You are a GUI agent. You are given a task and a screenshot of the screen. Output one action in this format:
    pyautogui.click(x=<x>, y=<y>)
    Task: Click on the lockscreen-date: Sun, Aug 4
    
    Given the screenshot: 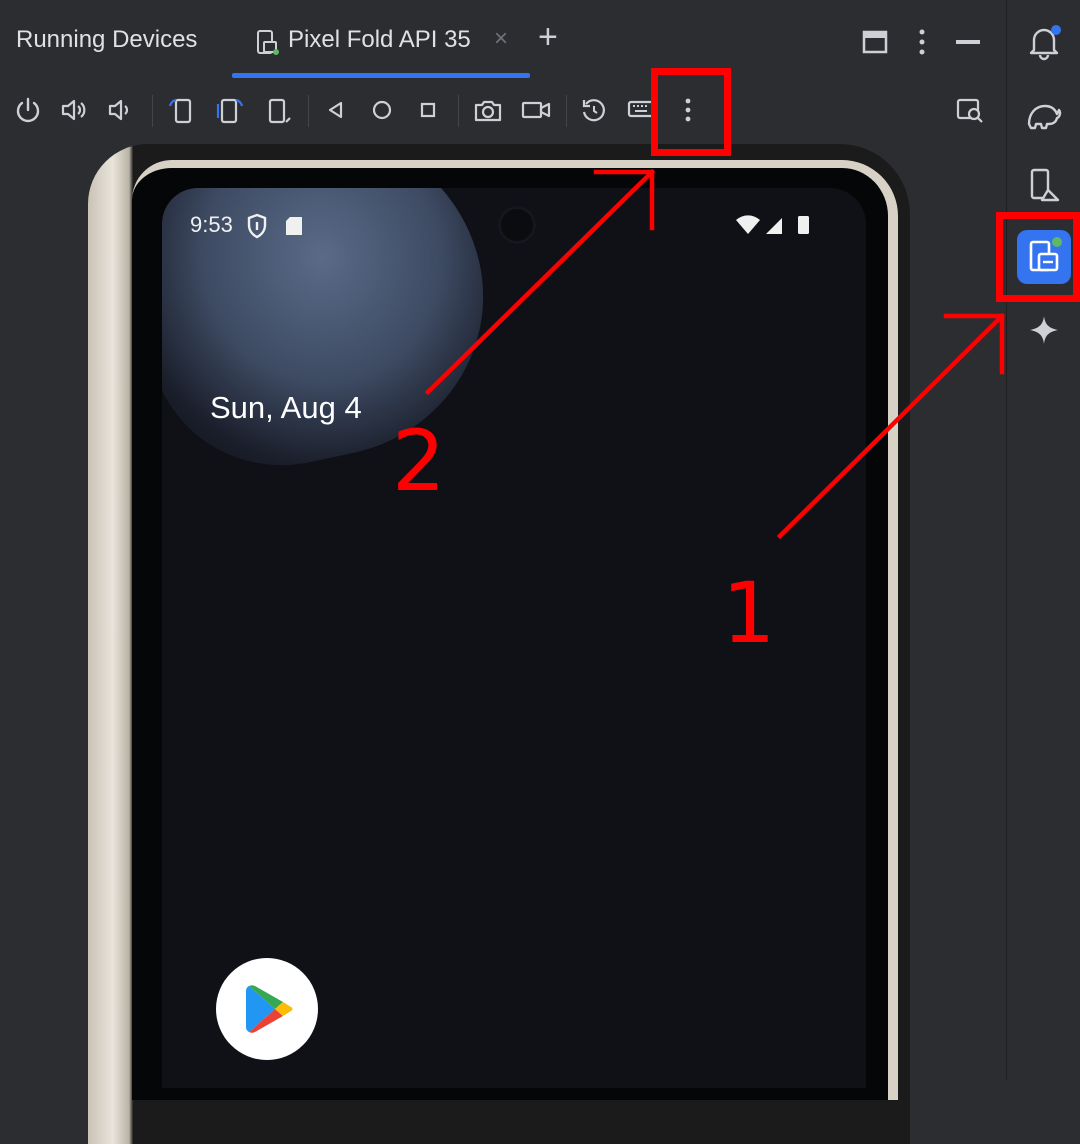 What is the action you would take?
    pyautogui.click(x=286, y=407)
    